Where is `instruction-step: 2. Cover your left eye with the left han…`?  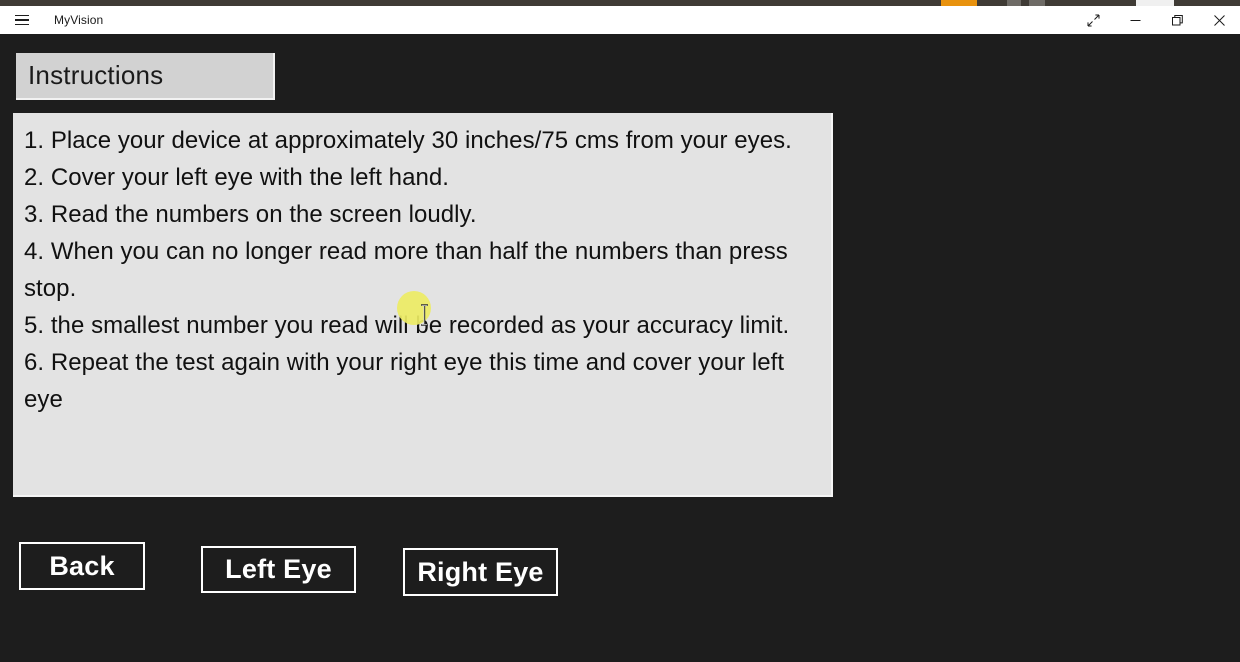
instruction-step: 2. Cover your left eye with the left han… is located at coordinates (236, 177).